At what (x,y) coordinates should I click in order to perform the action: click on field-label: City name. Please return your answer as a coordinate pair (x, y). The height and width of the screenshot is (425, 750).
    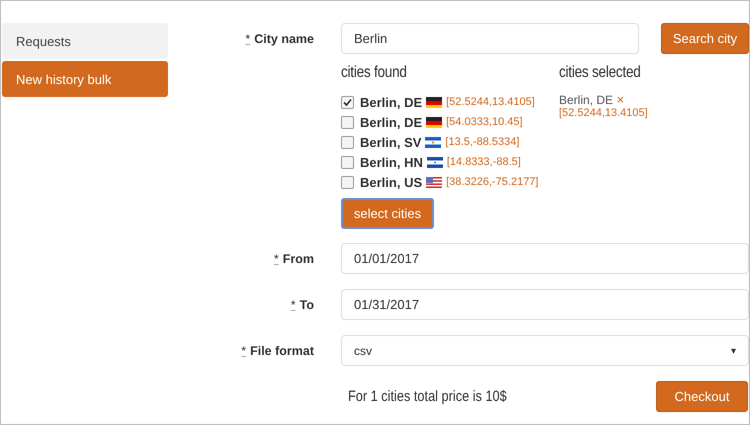
    Looking at the image, I should click on (284, 39).